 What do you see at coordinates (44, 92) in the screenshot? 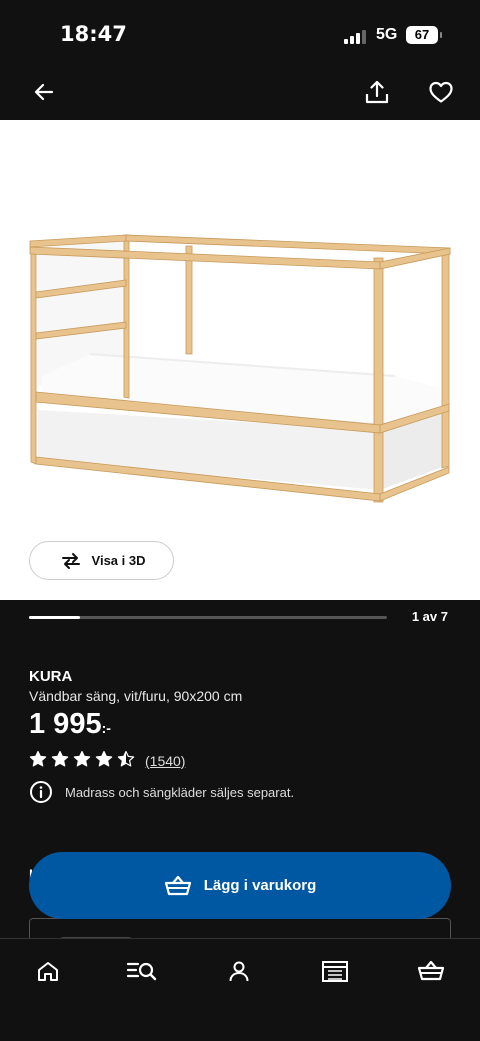
I see `back-arrow-icon` at bounding box center [44, 92].